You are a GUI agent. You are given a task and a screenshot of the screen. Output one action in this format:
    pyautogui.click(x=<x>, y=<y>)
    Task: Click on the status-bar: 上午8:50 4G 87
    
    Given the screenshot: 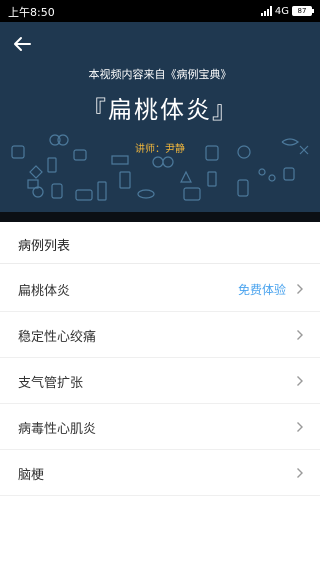 What is the action you would take?
    pyautogui.click(x=160, y=11)
    